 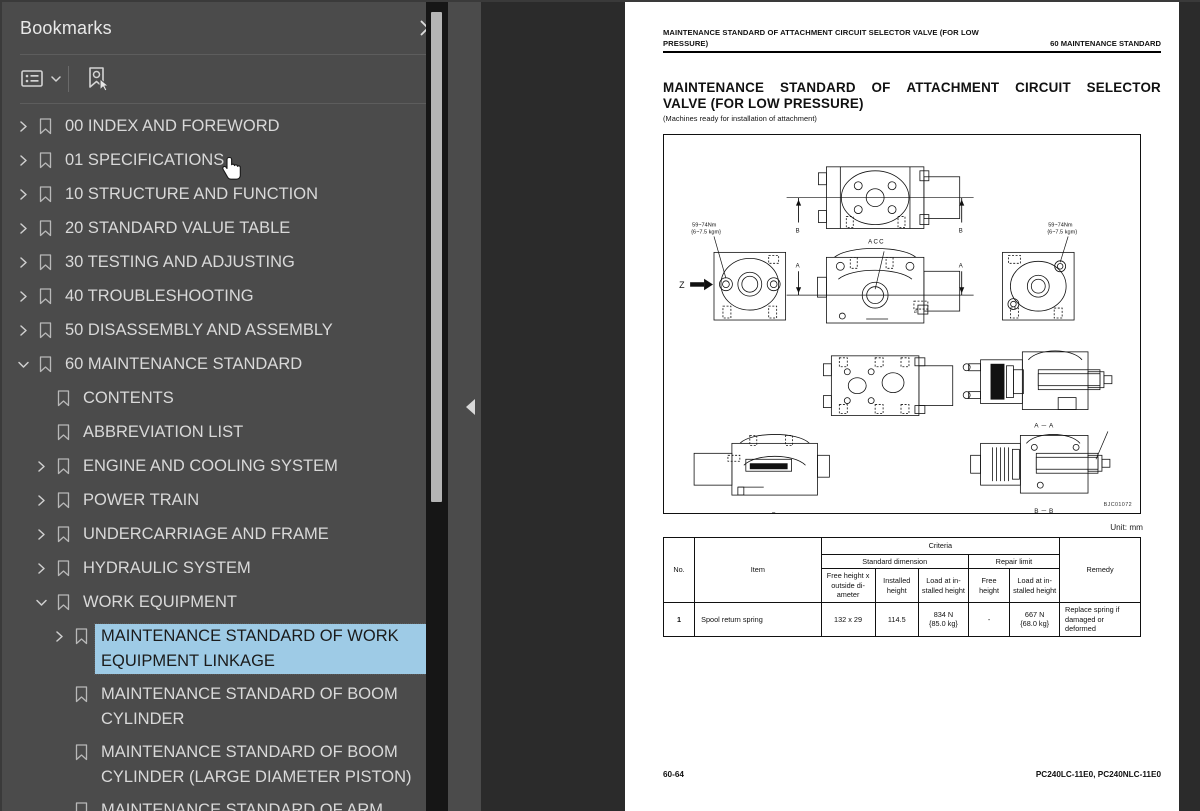 What do you see at coordinates (1100, 570) in the screenshot?
I see `th-remedy: Remedy` at bounding box center [1100, 570].